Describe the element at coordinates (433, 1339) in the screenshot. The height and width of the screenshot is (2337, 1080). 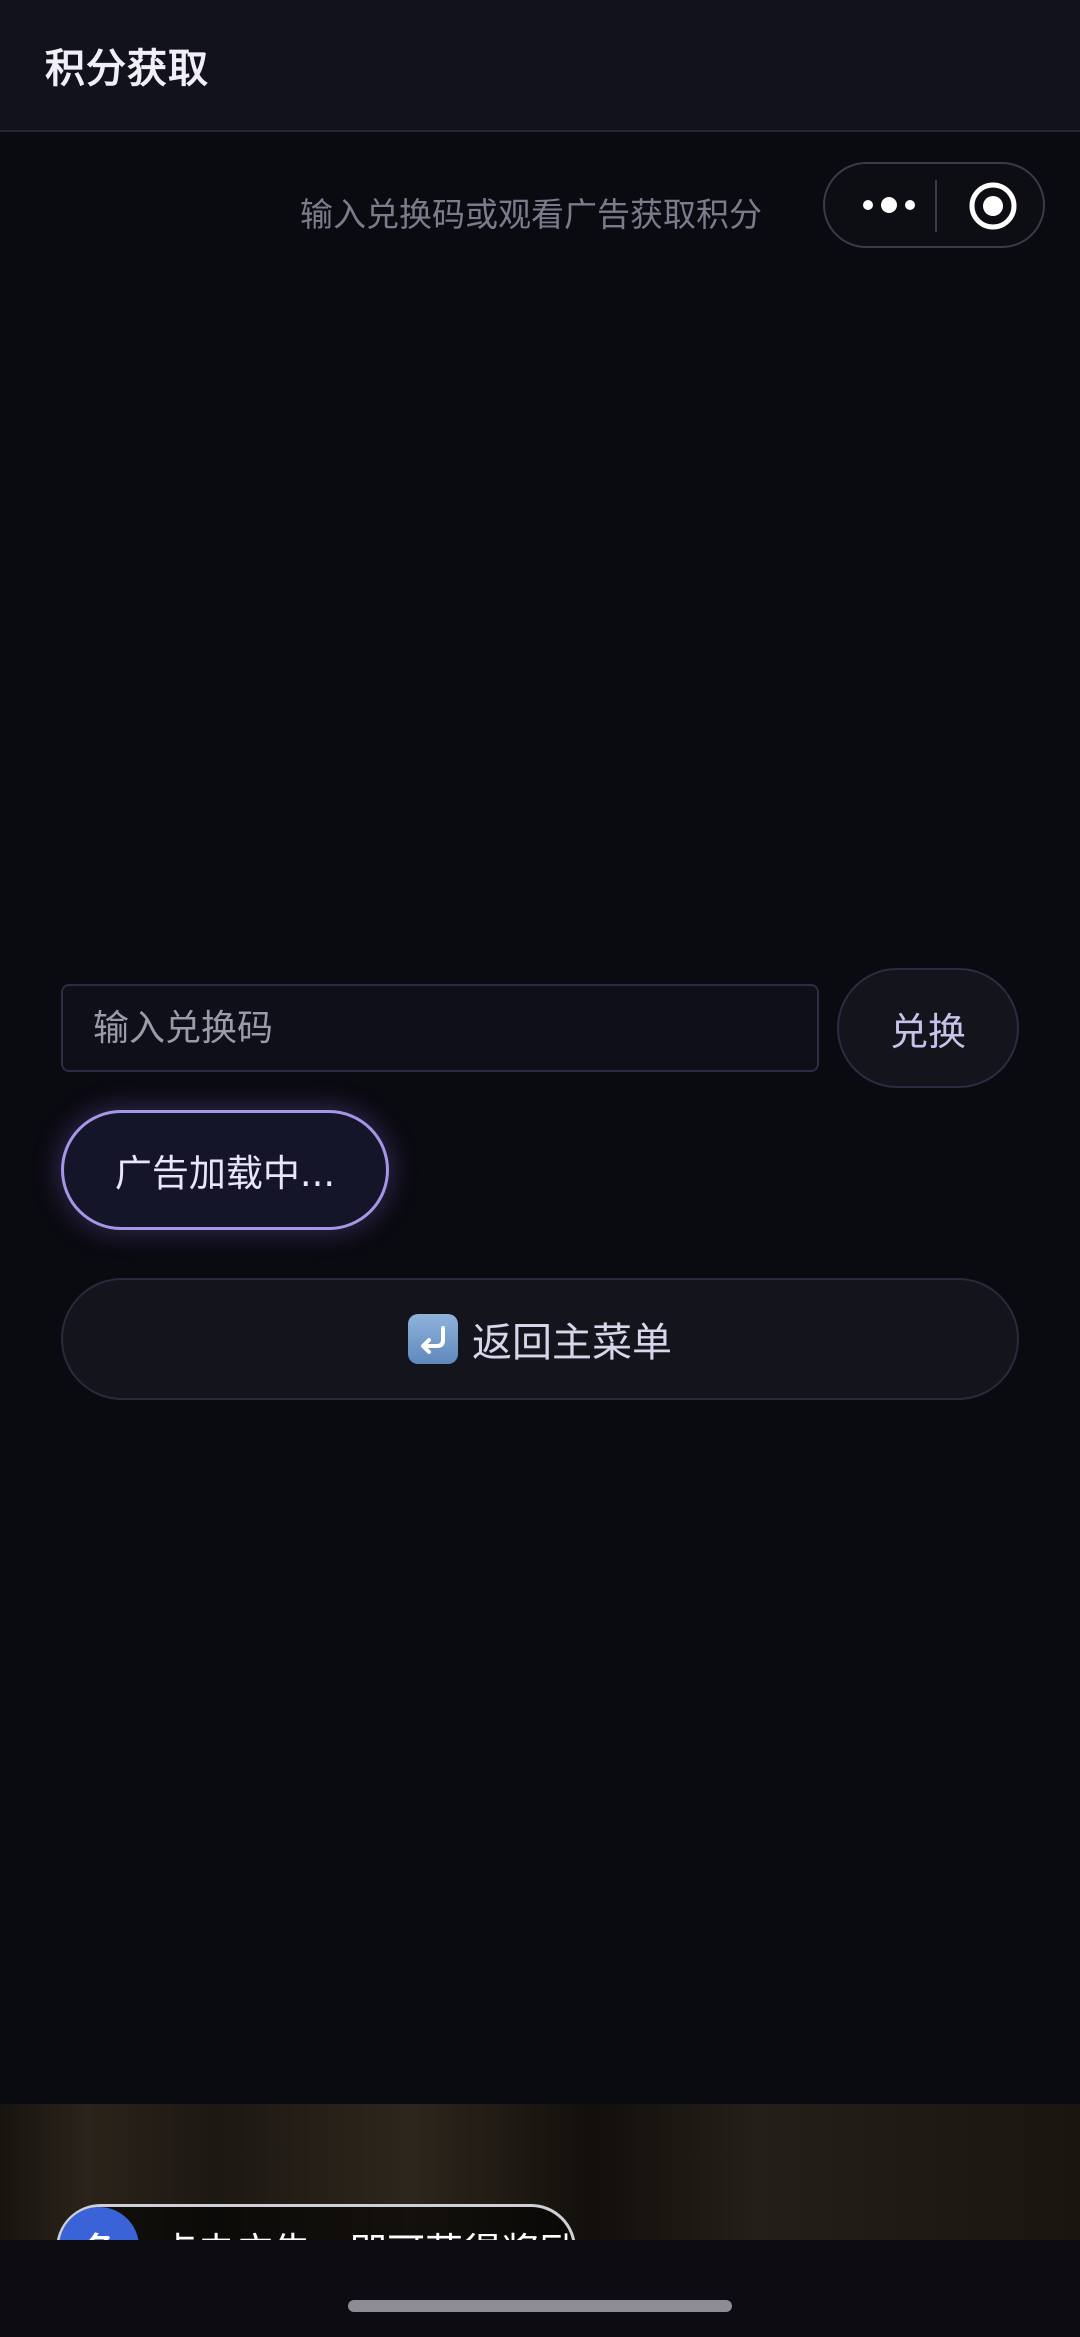
I see `return-arrow-icon` at that location.